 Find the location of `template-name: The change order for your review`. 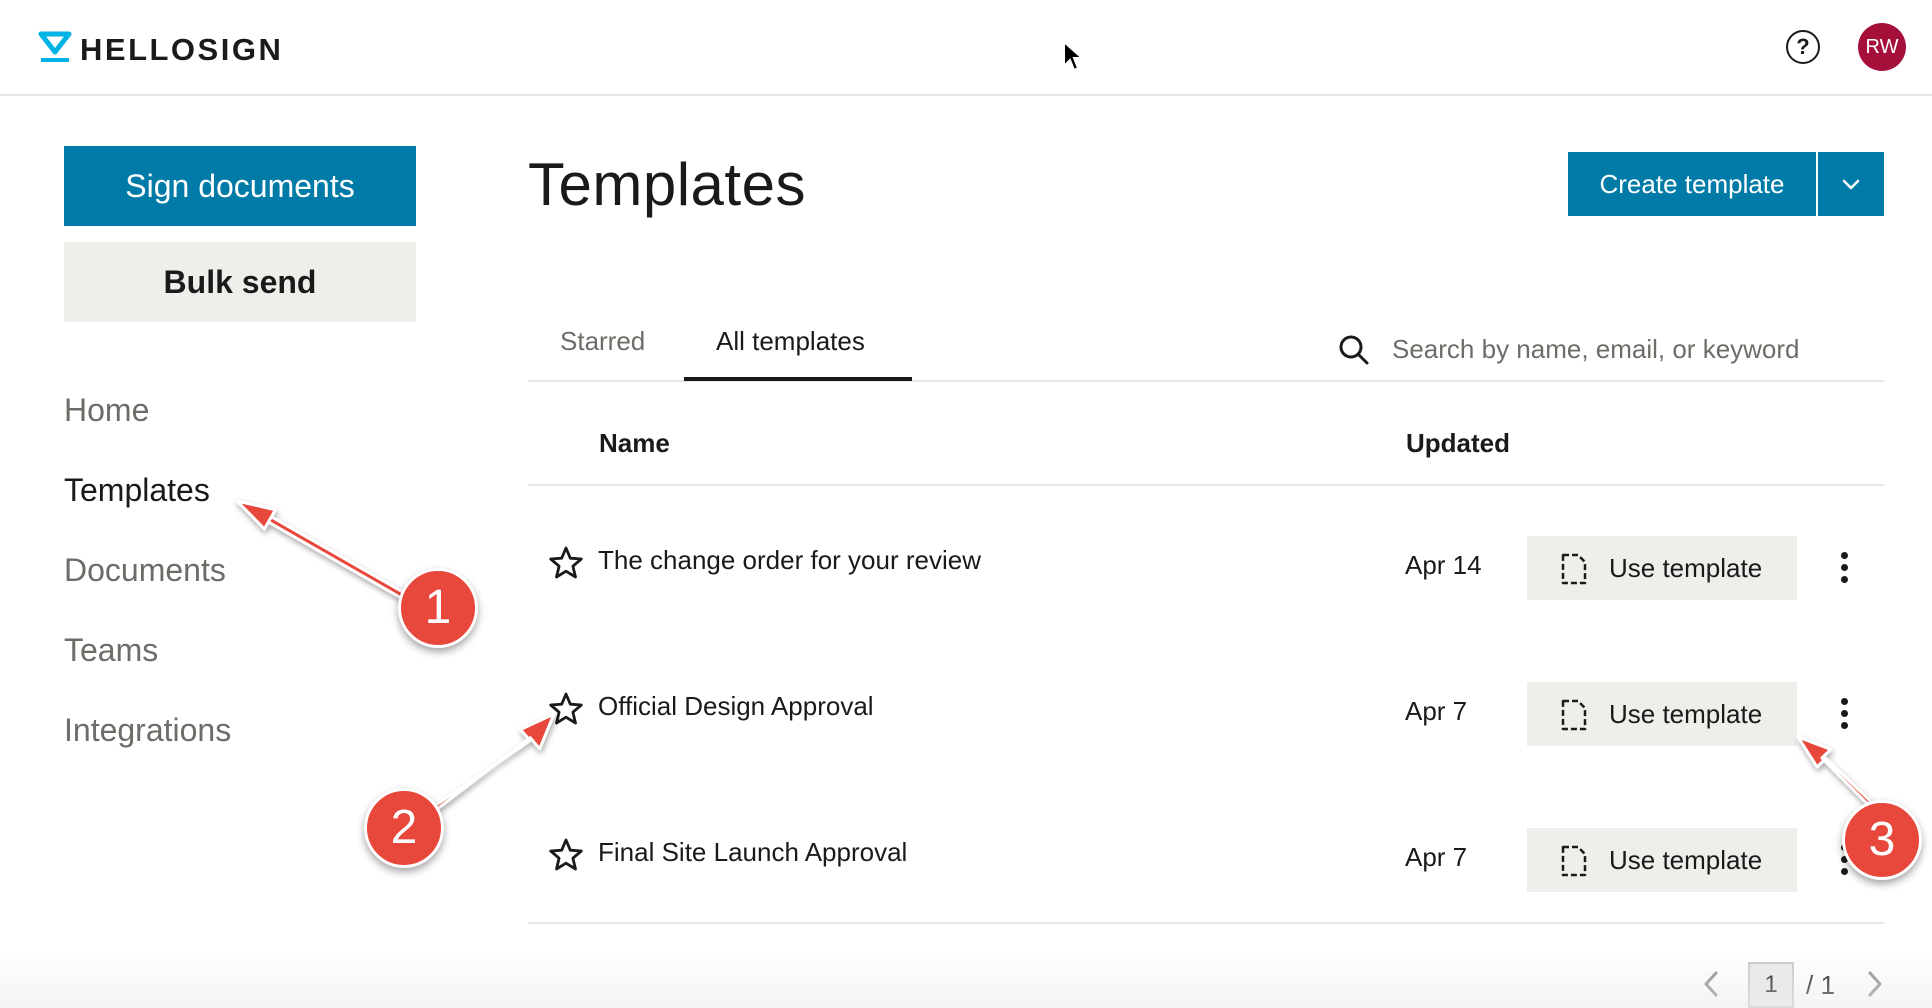

template-name: The change order for your review is located at coordinates (789, 560).